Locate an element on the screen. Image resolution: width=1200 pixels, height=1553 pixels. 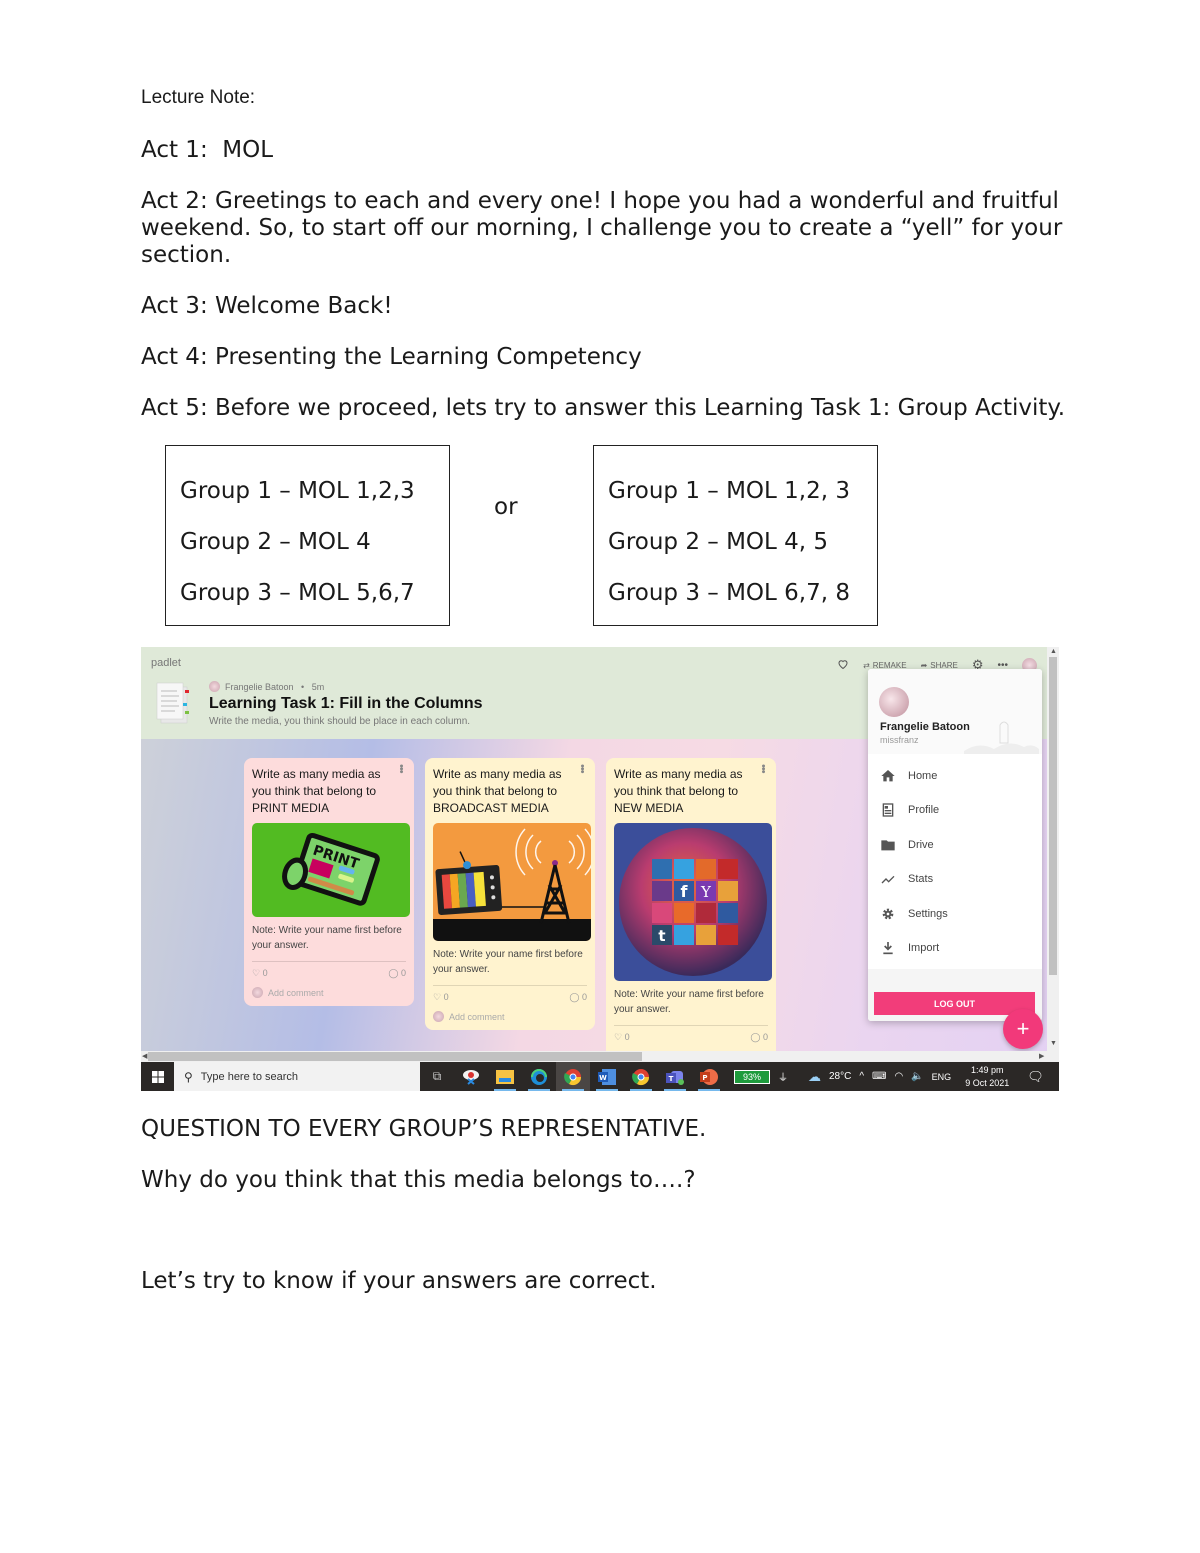
clock-time: 1:49 pm is located at coordinates (987, 1069).